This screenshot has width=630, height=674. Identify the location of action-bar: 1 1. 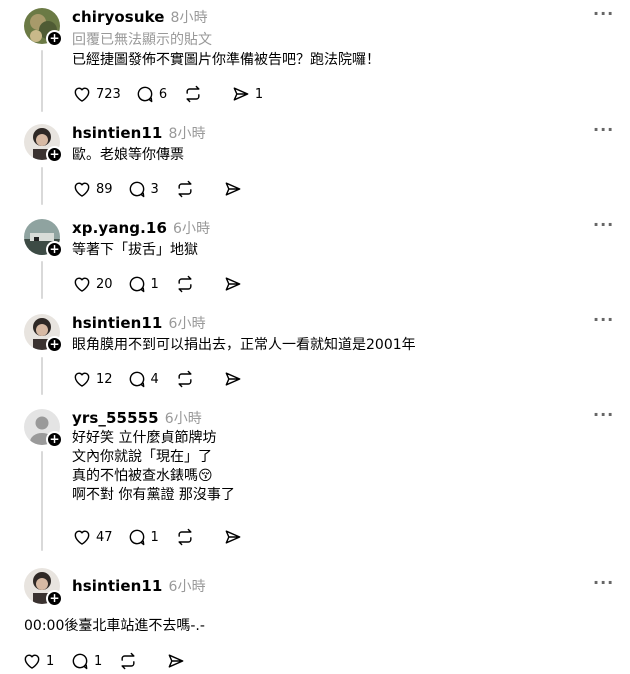
(118, 661).